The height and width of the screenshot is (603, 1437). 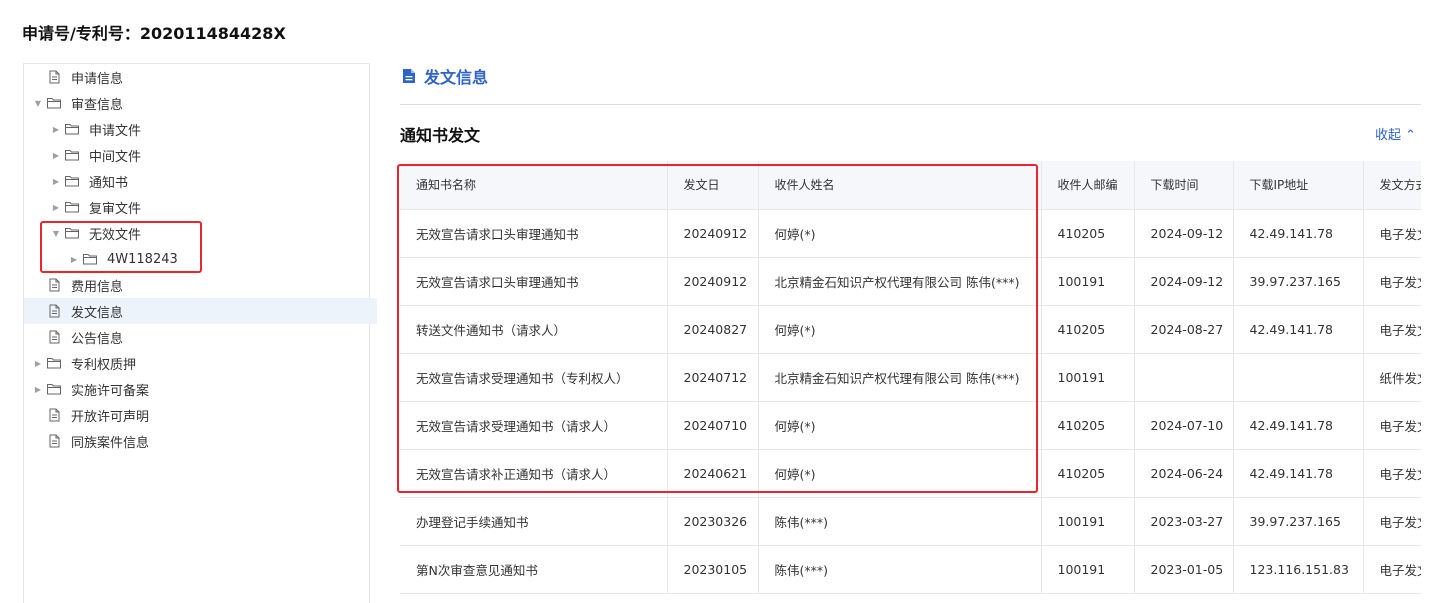 I want to click on tree-item: ▶ 中间文件, so click(x=209, y=155).